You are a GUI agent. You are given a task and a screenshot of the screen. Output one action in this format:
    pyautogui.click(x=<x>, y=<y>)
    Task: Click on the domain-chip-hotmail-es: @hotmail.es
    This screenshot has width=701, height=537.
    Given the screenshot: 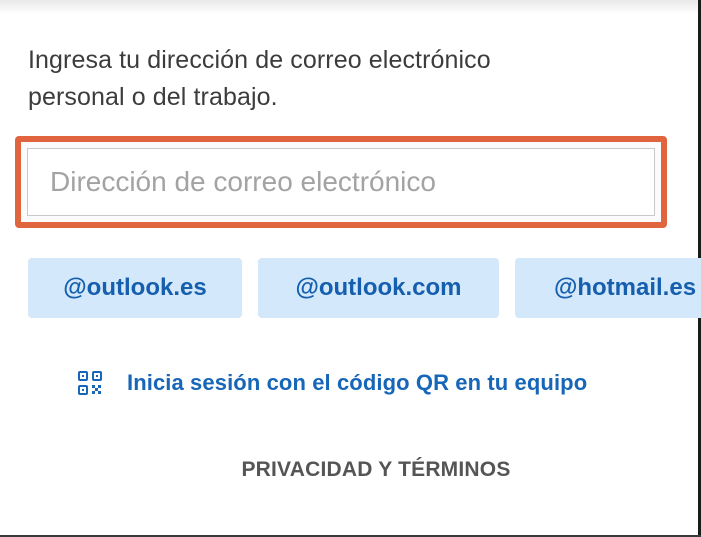 What is the action you would take?
    pyautogui.click(x=608, y=288)
    